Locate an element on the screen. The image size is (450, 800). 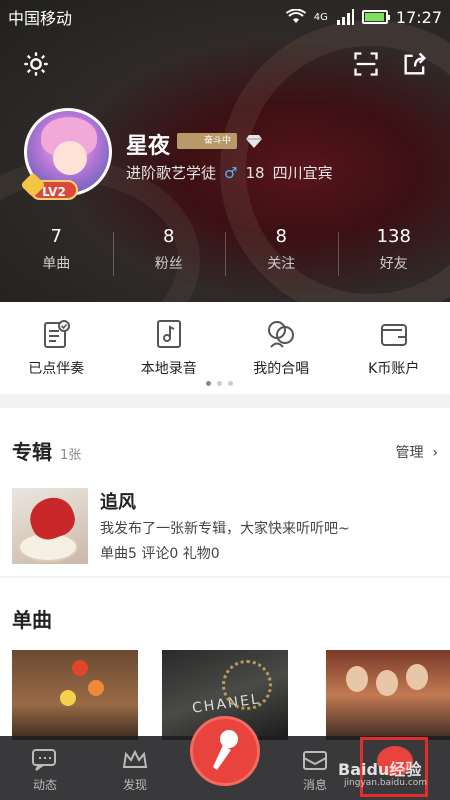
section-title: 单曲 is located at coordinates (32, 620).